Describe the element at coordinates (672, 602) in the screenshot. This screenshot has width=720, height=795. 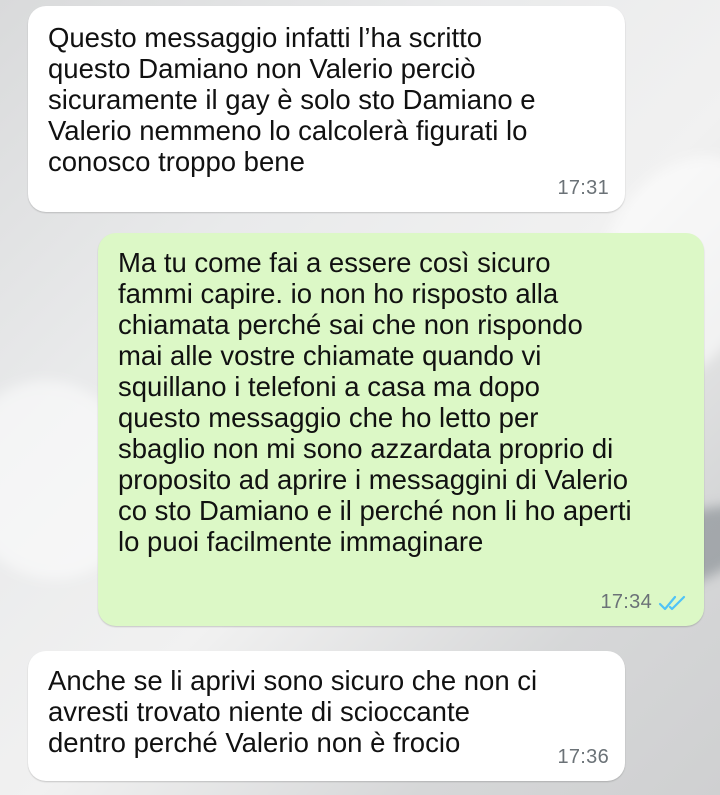
I see `double-check-read-icon` at that location.